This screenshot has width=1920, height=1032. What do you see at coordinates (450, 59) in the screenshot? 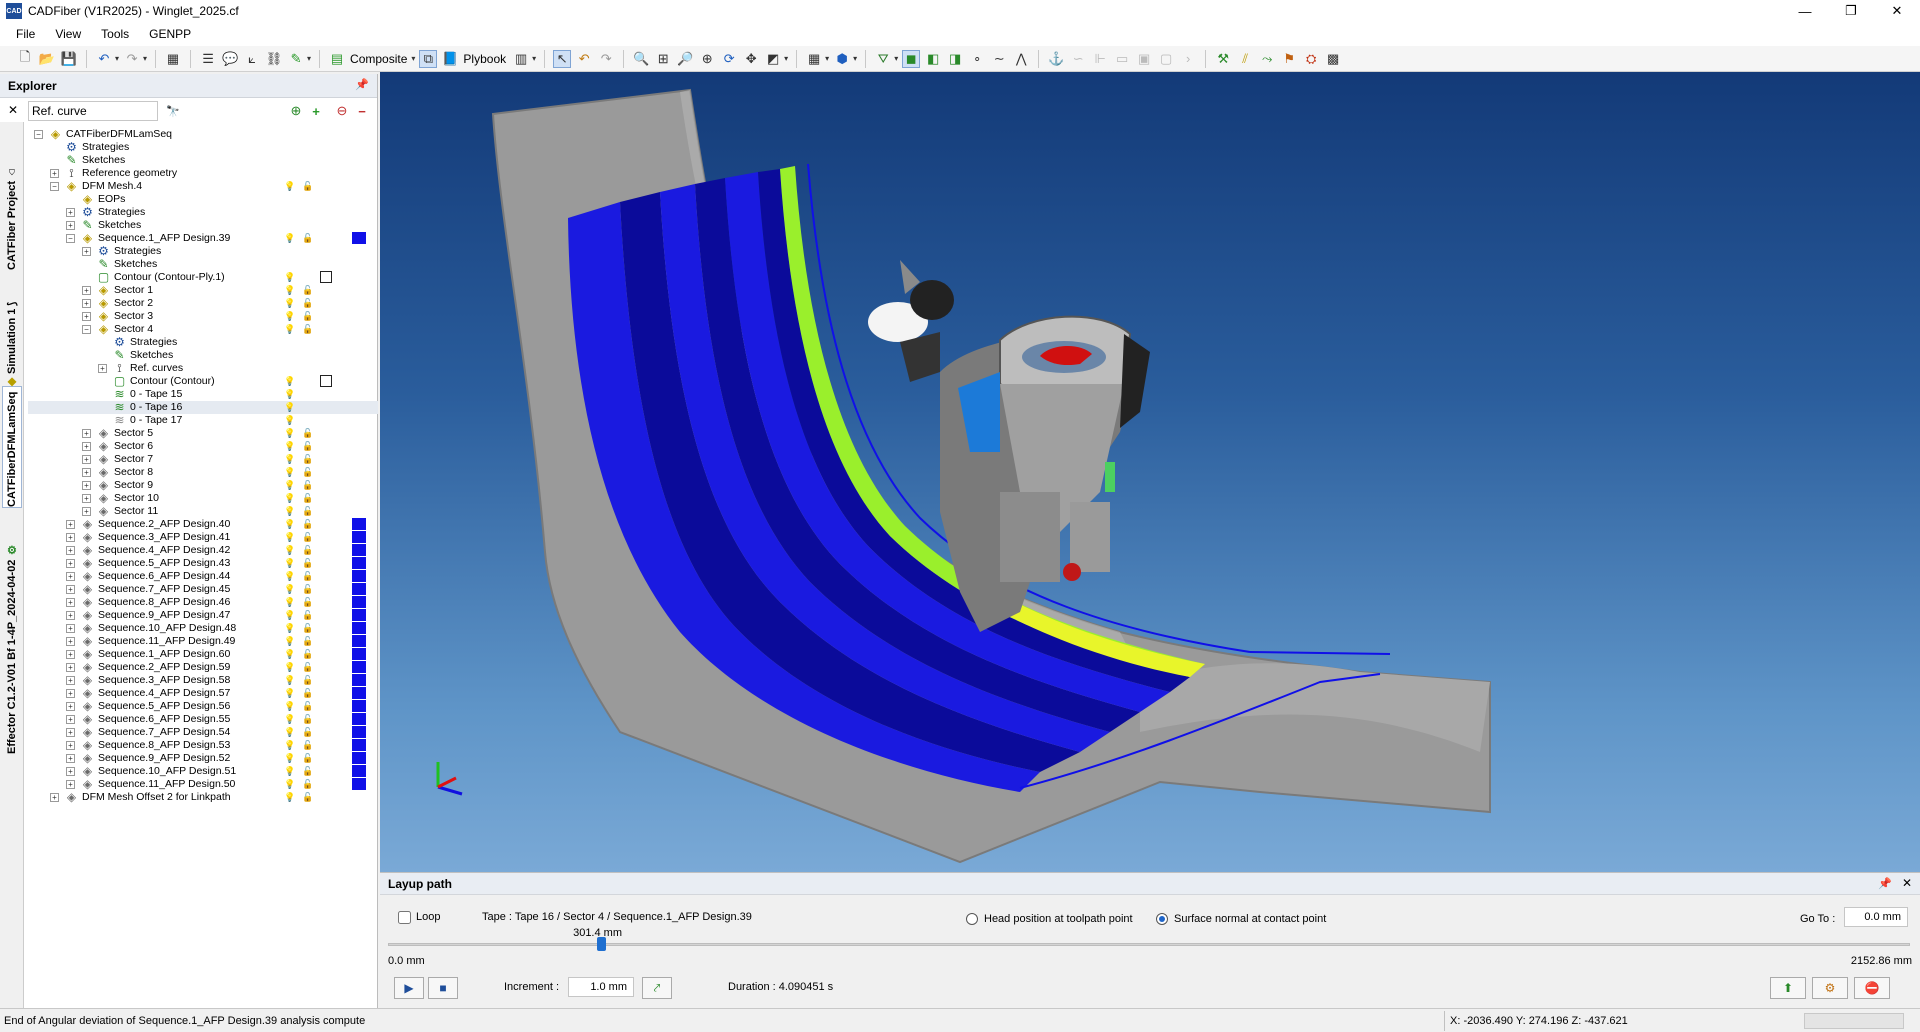
I see `plybook-icon: 📘` at bounding box center [450, 59].